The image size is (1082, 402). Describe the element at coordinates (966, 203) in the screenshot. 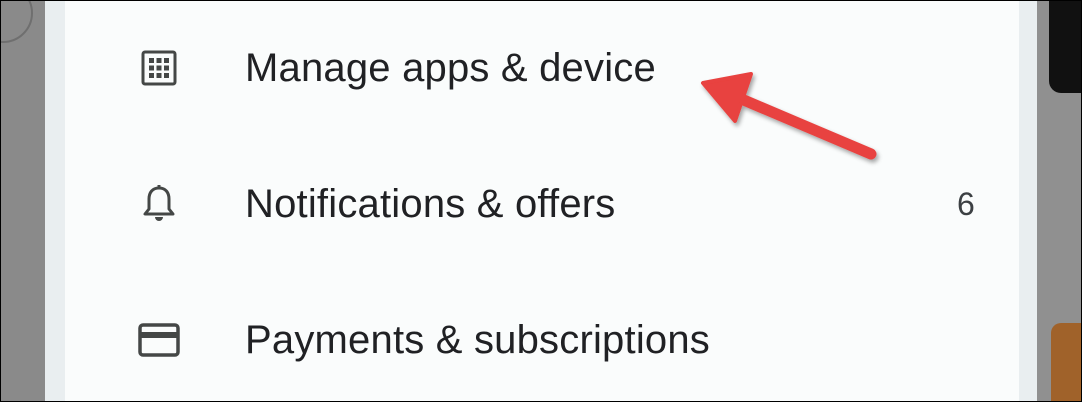

I see `notification-count-badge: 6` at that location.